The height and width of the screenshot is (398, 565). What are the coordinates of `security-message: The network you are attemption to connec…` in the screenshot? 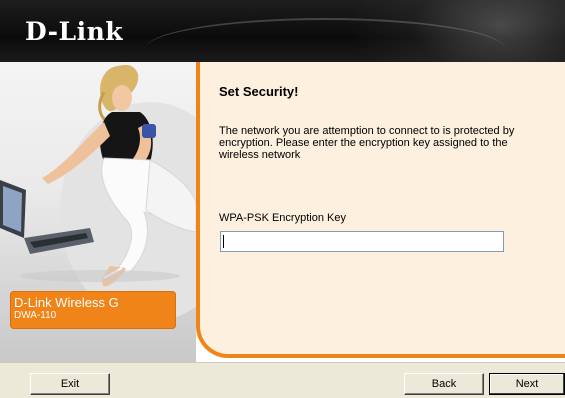 It's located at (367, 143).